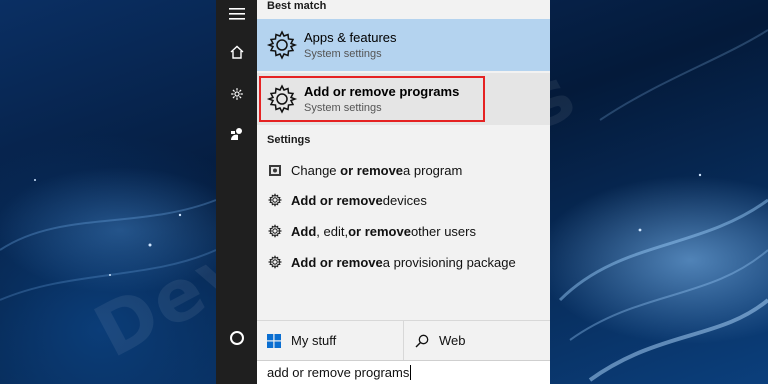  I want to click on start-rail, so click(236, 192).